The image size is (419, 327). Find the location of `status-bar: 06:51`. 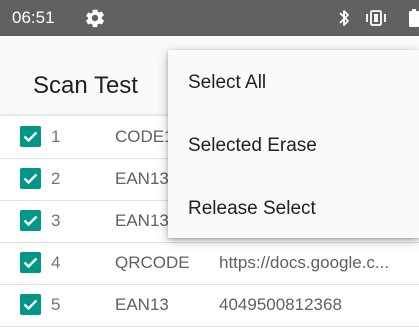

status-bar: 06:51 is located at coordinates (209, 18).